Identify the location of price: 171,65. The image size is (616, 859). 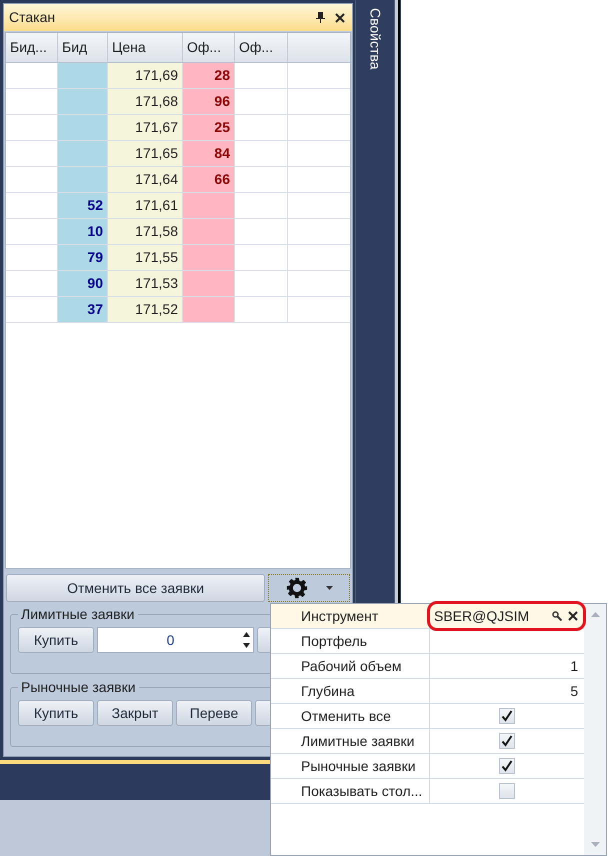
(156, 153).